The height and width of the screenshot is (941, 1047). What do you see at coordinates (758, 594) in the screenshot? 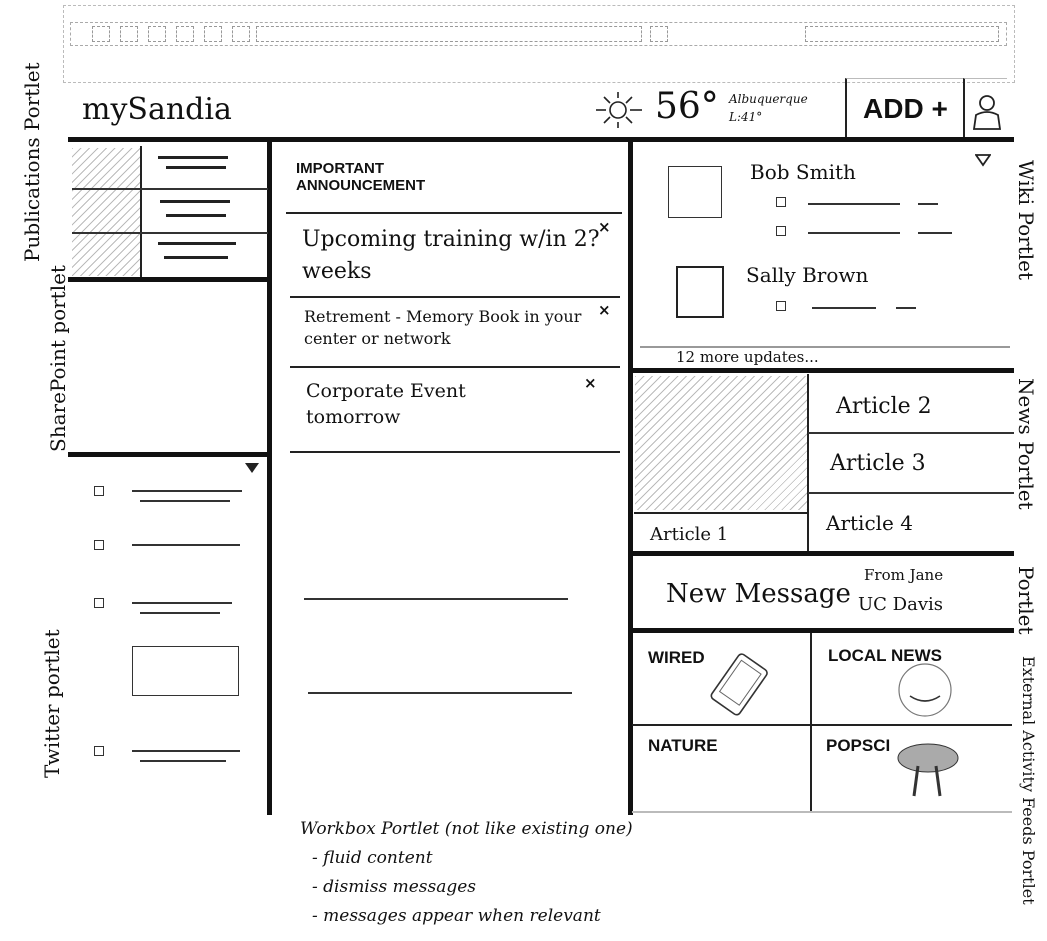
I see `new-message-link: New Message` at bounding box center [758, 594].